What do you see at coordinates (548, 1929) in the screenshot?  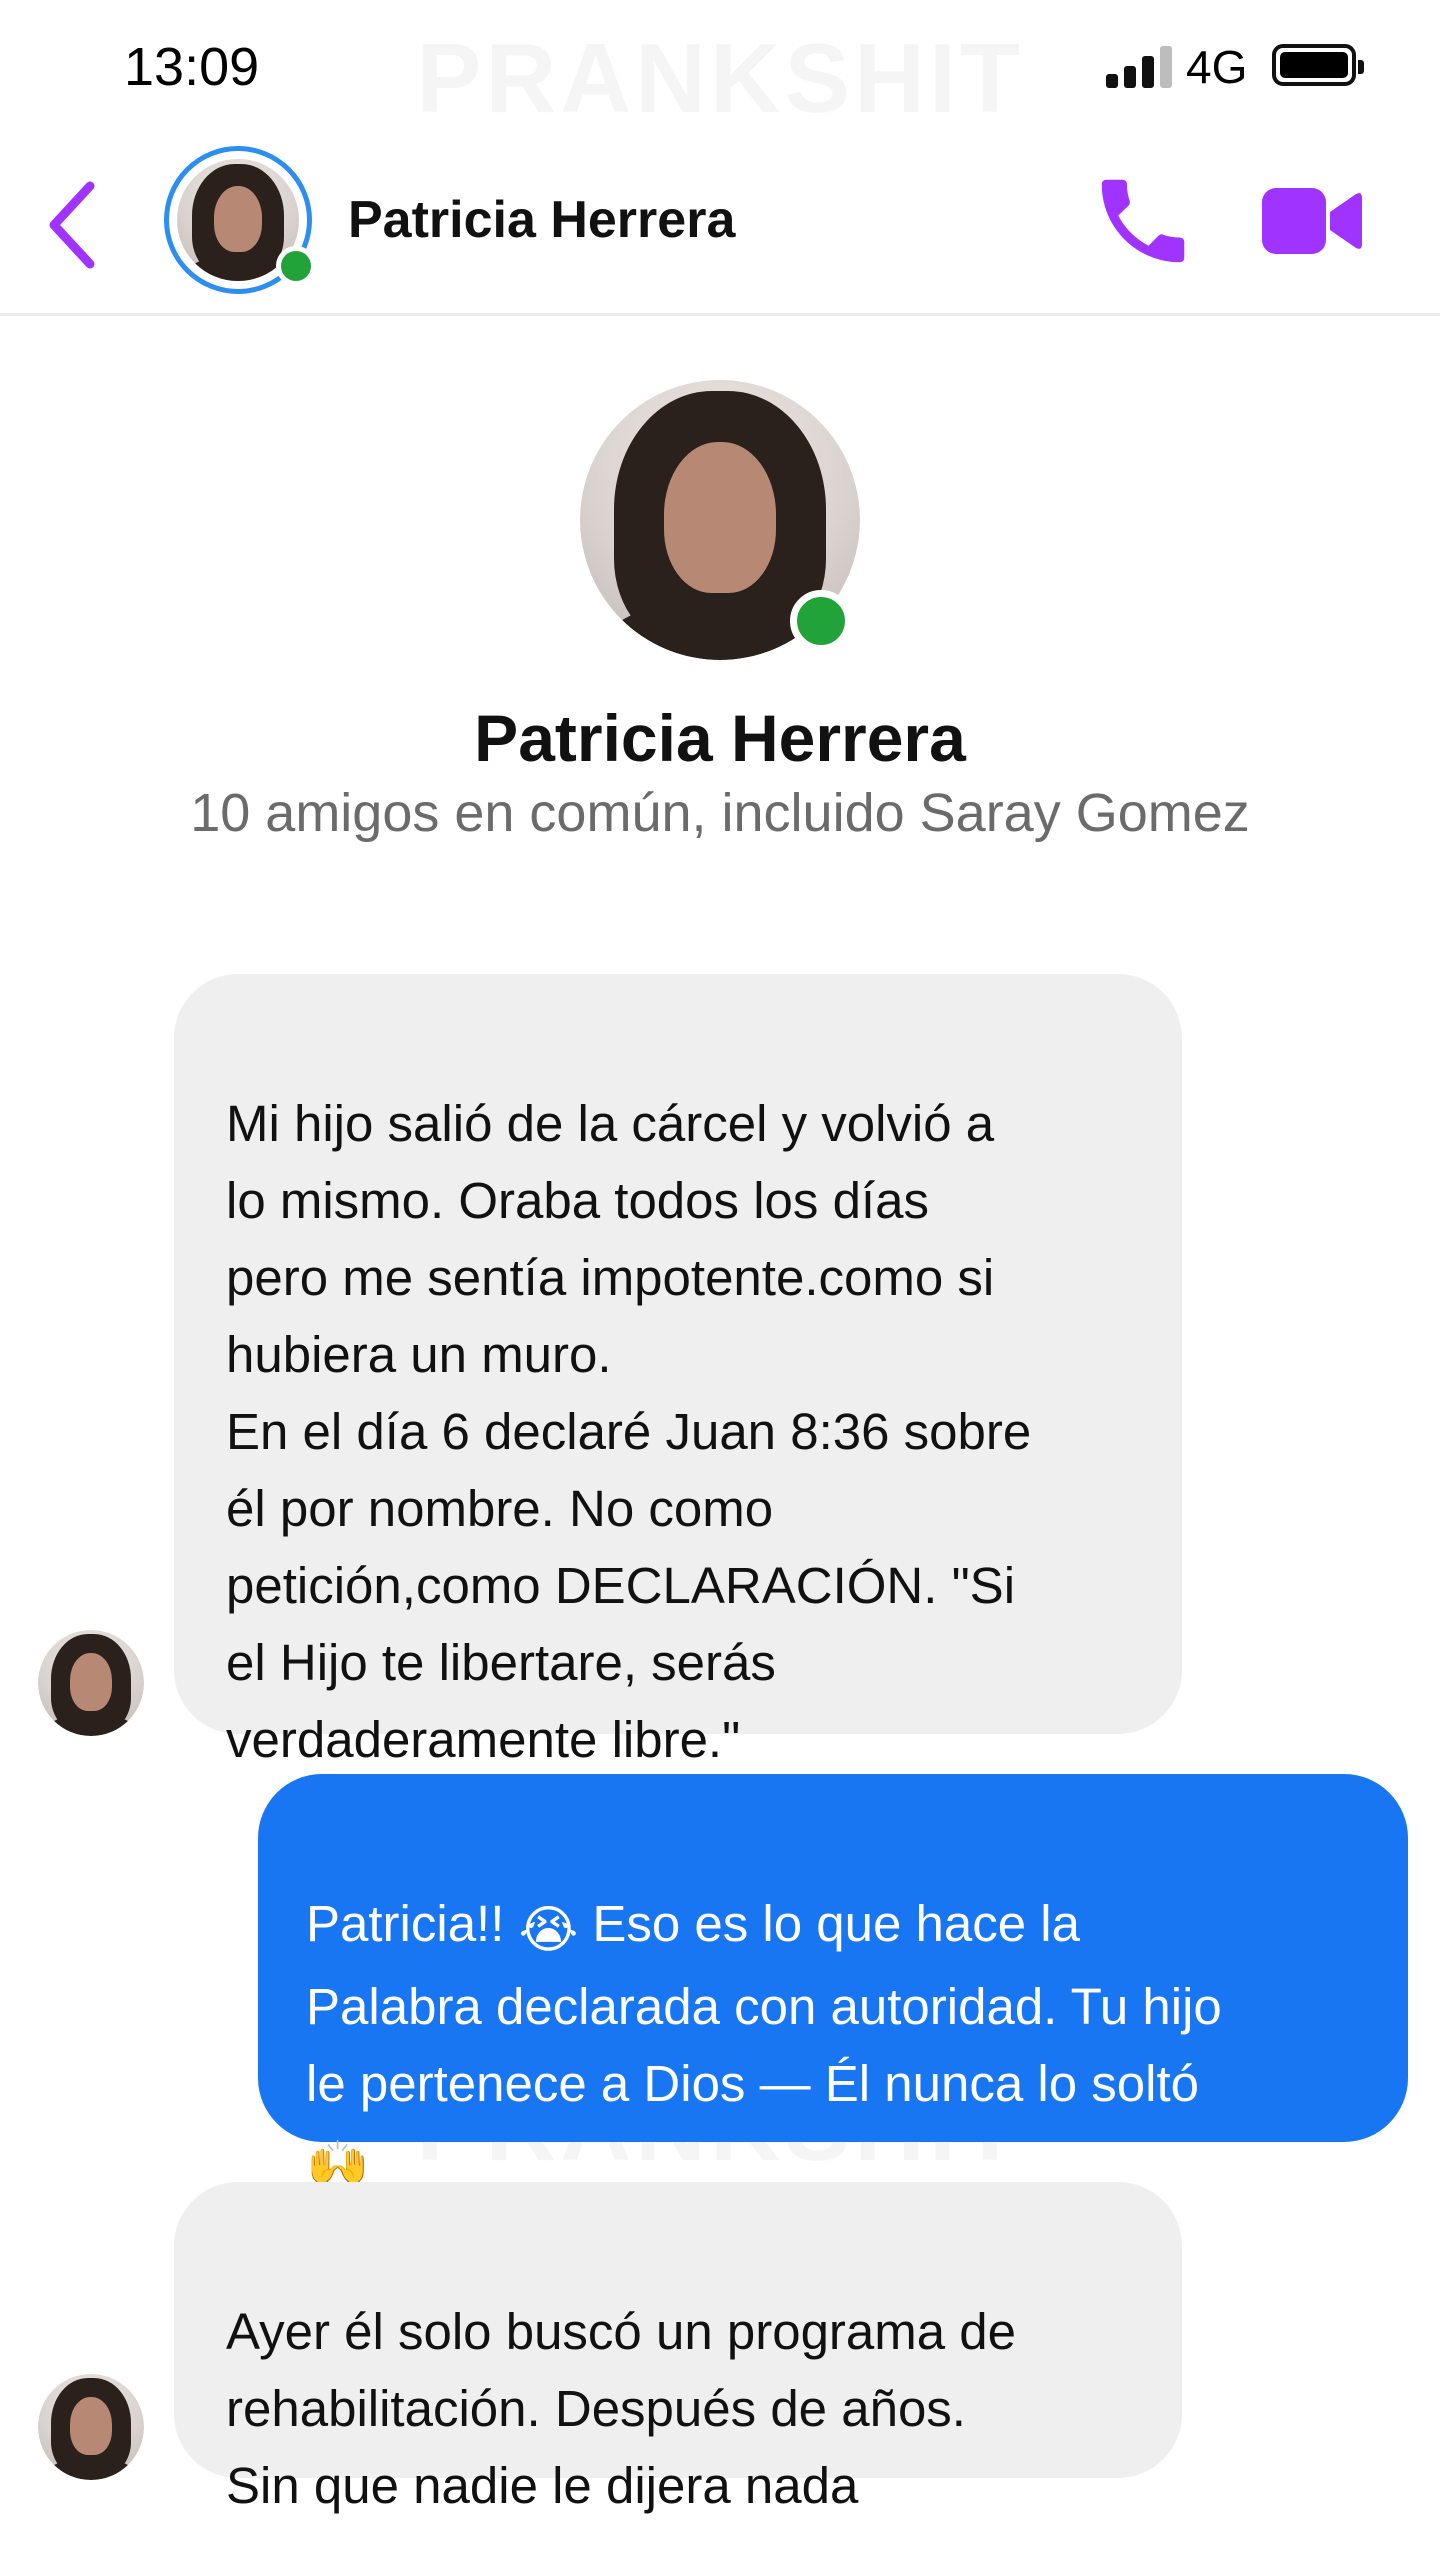 I see `crying-face-emoji-icon: 😭` at bounding box center [548, 1929].